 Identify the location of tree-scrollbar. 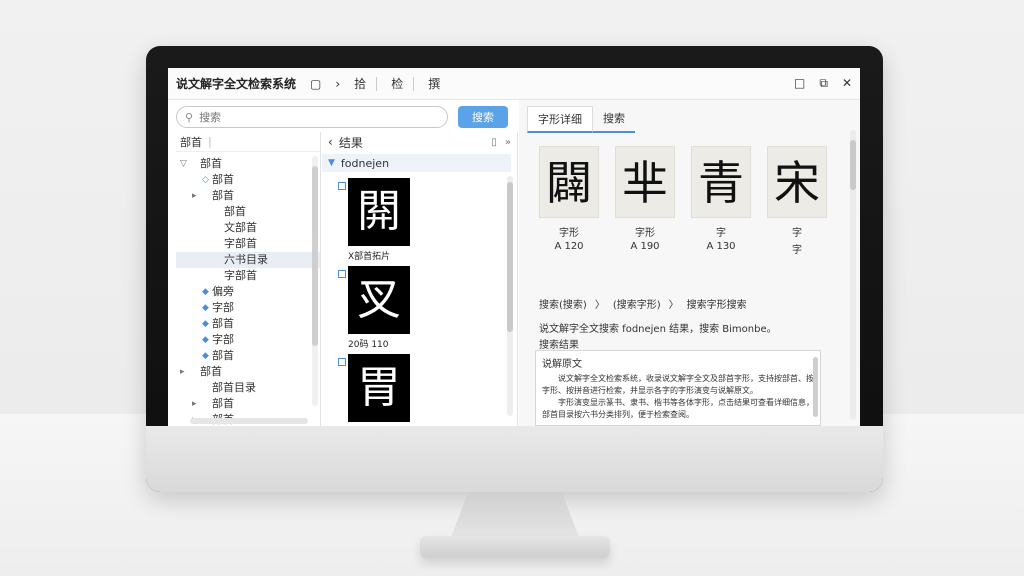
(315, 281).